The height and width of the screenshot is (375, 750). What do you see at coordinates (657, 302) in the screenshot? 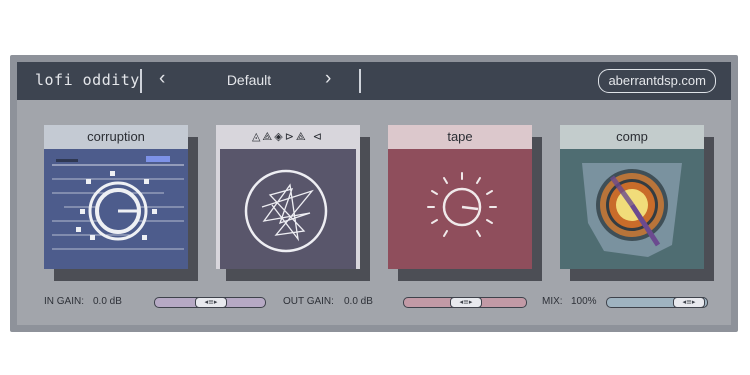
I see `mix-slider: ◂≡▸` at bounding box center [657, 302].